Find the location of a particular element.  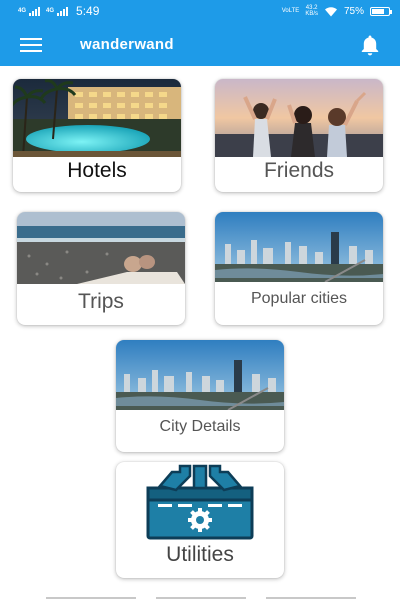

friends-label: Friends is located at coordinates (299, 170).